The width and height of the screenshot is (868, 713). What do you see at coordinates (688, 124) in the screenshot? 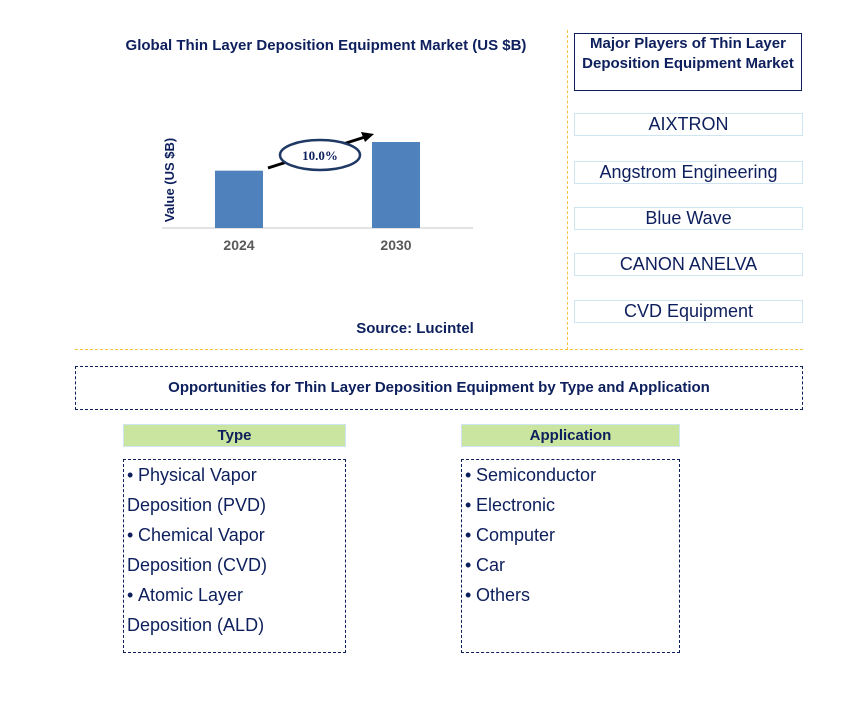
I see `player-item: AIXTRON` at bounding box center [688, 124].